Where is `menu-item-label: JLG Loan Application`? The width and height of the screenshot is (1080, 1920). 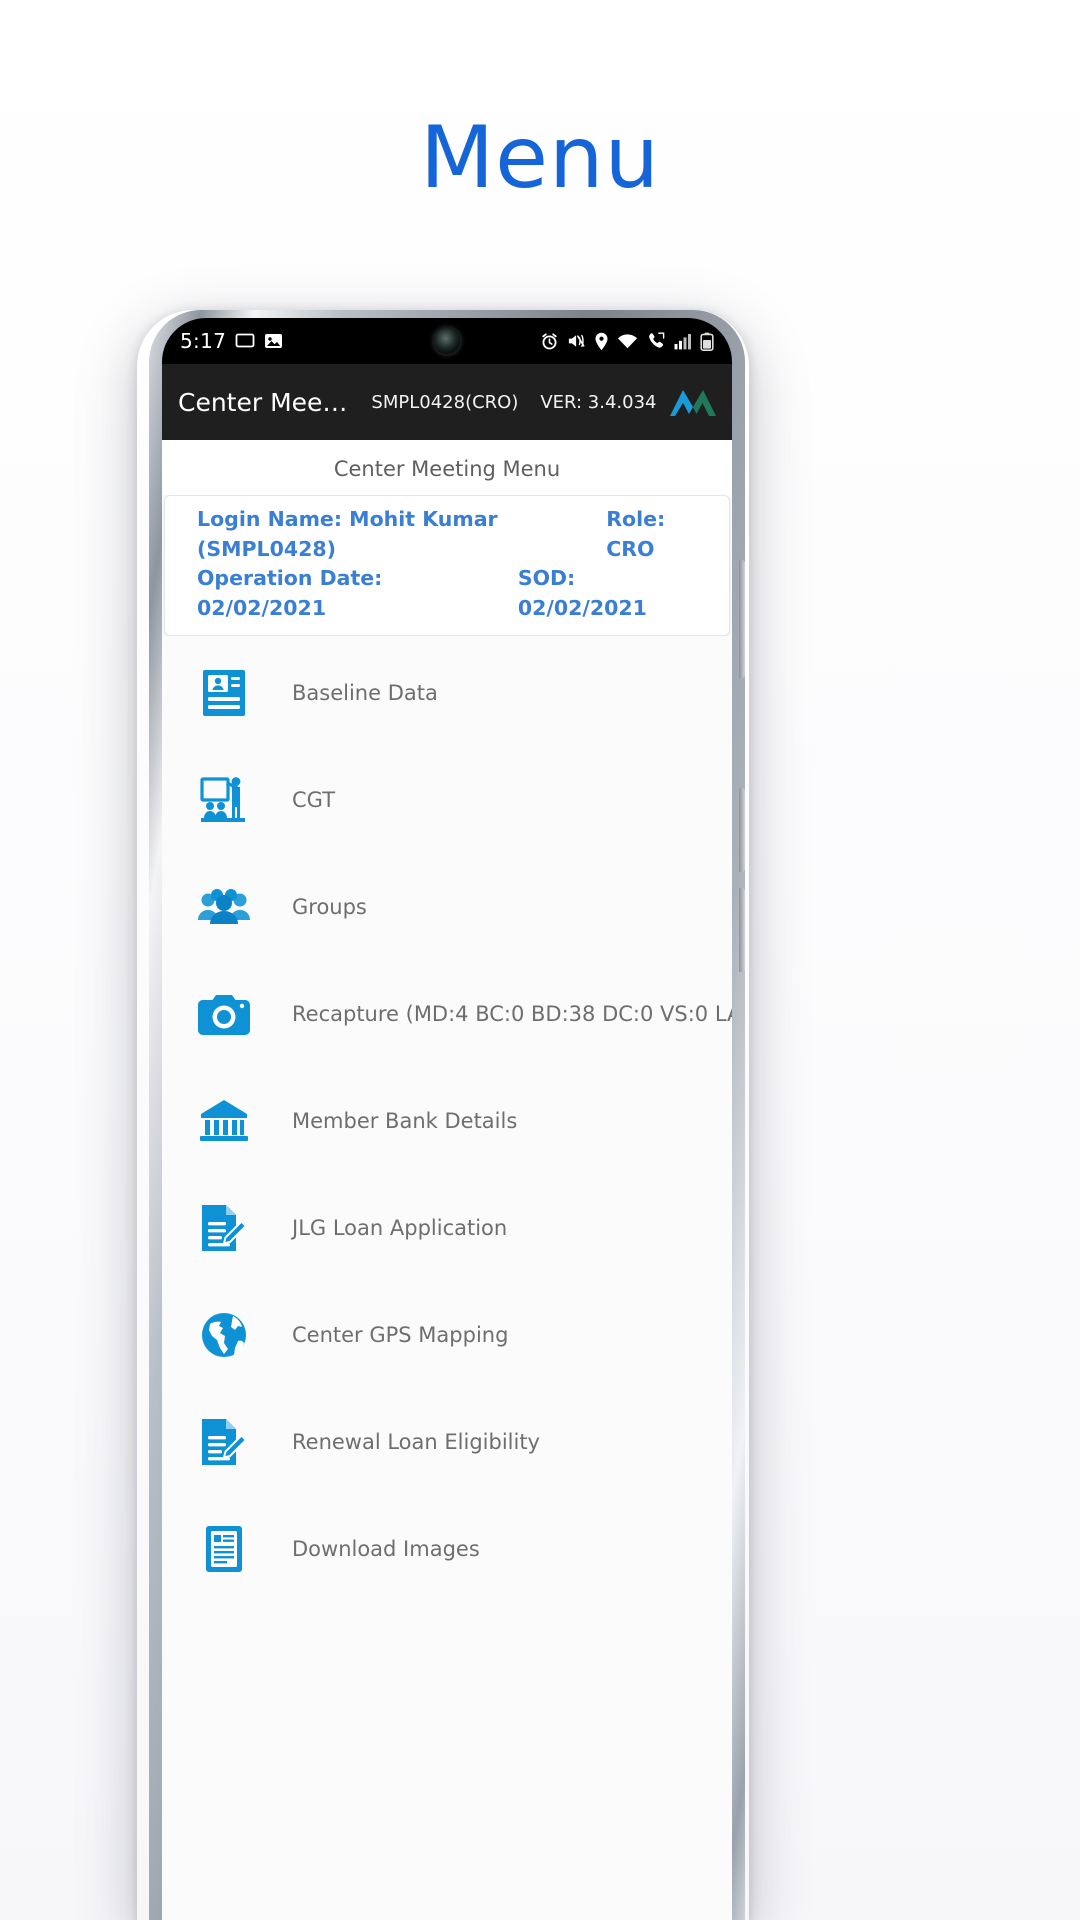
menu-item-label: JLG Loan Application is located at coordinates (400, 1228).